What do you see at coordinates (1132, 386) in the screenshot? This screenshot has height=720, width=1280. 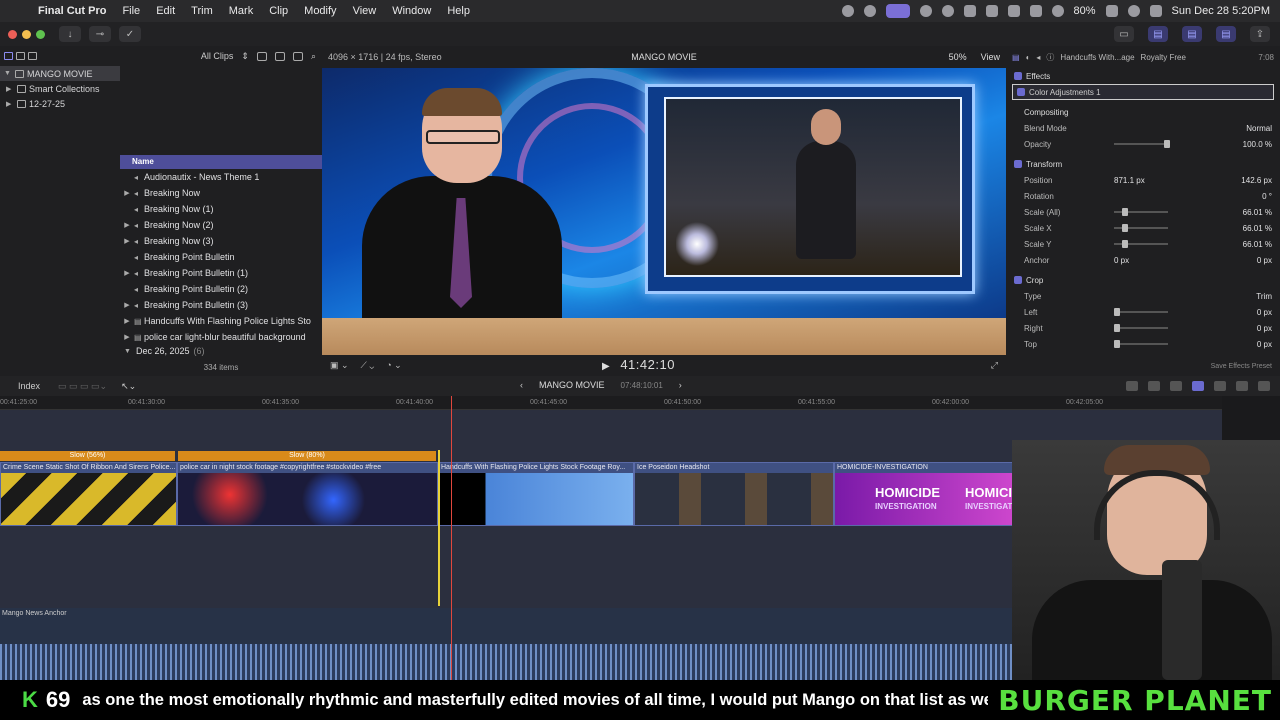 I see `trim-icon` at bounding box center [1132, 386].